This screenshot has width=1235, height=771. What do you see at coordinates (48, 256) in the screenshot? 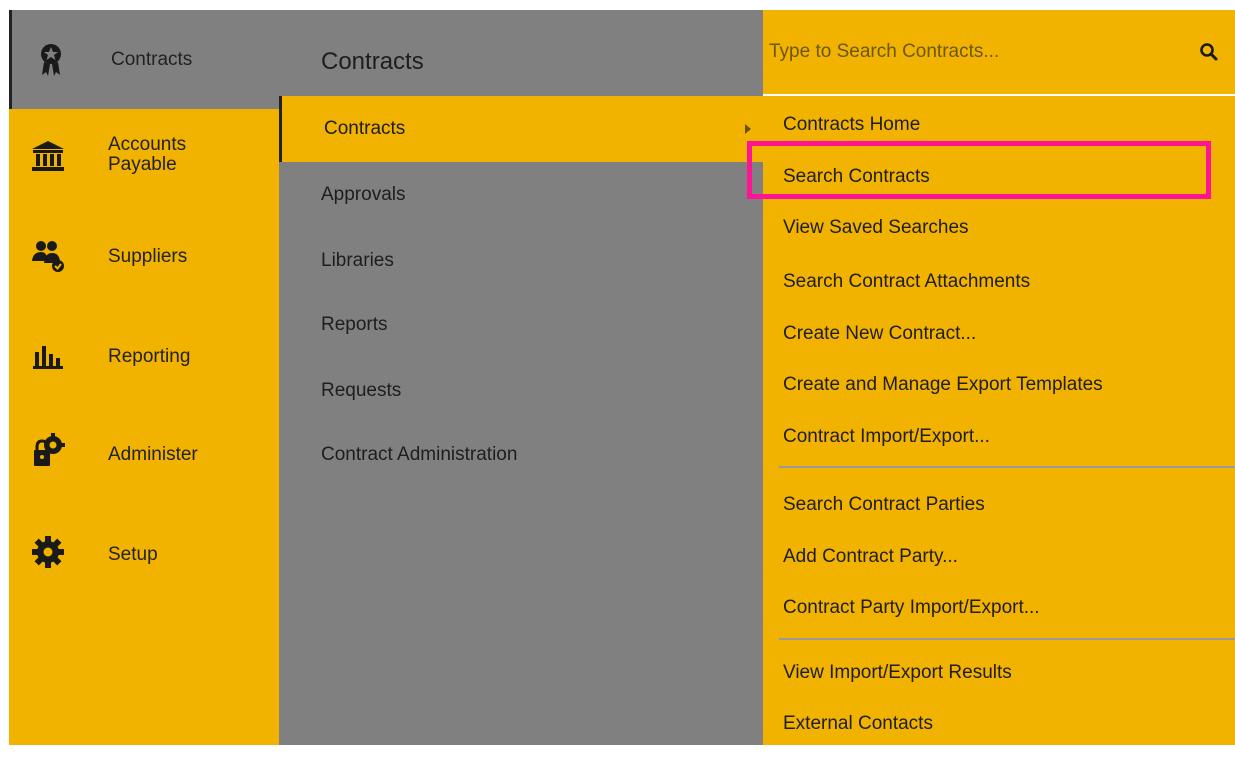
I see `users-icon` at bounding box center [48, 256].